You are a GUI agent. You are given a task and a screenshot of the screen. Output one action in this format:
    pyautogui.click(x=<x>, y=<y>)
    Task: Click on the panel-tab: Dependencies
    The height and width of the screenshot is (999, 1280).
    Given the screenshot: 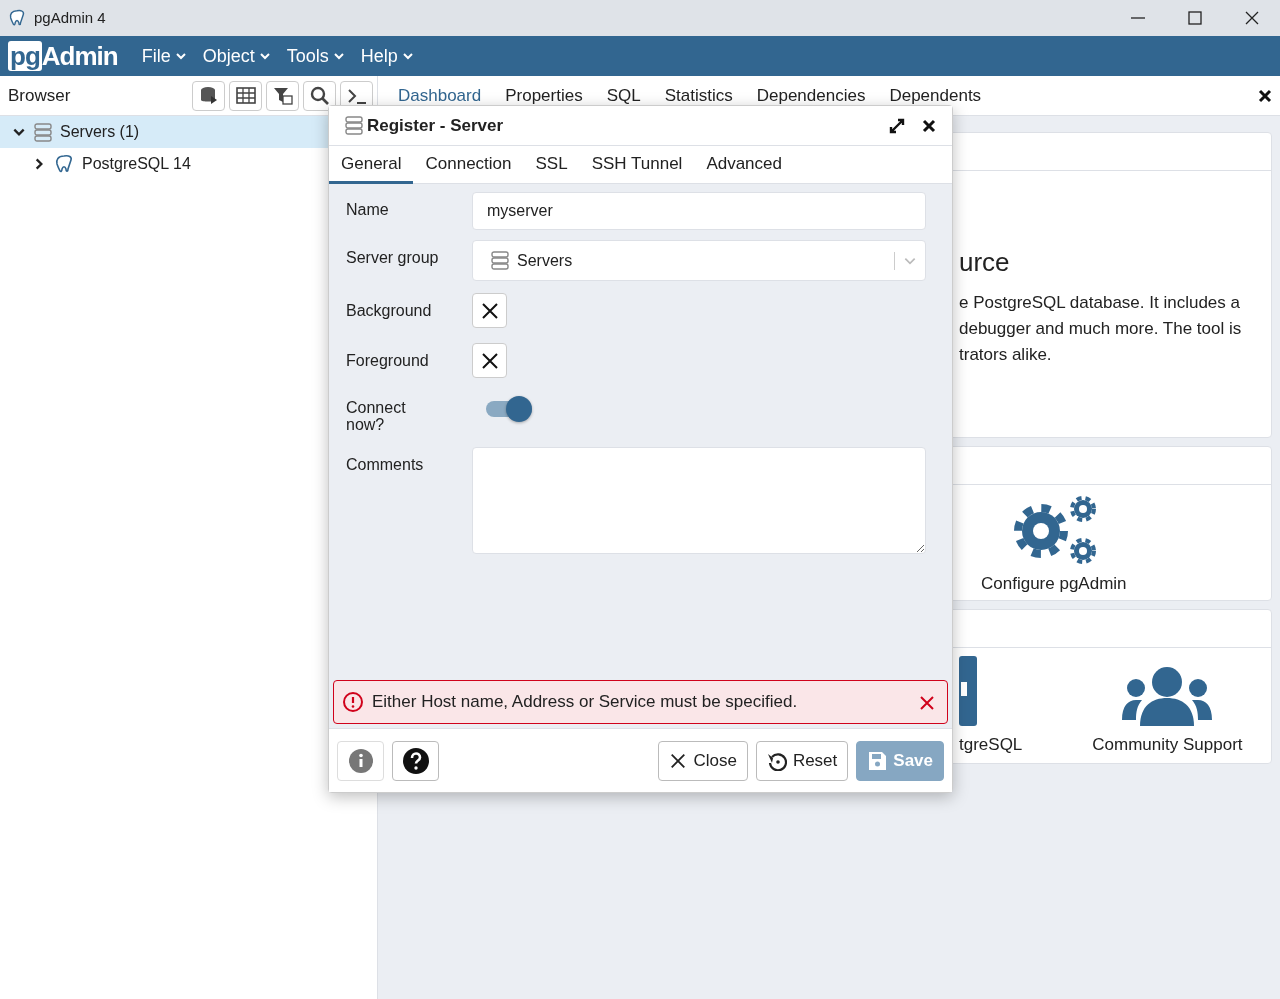 What is the action you would take?
    pyautogui.click(x=811, y=95)
    